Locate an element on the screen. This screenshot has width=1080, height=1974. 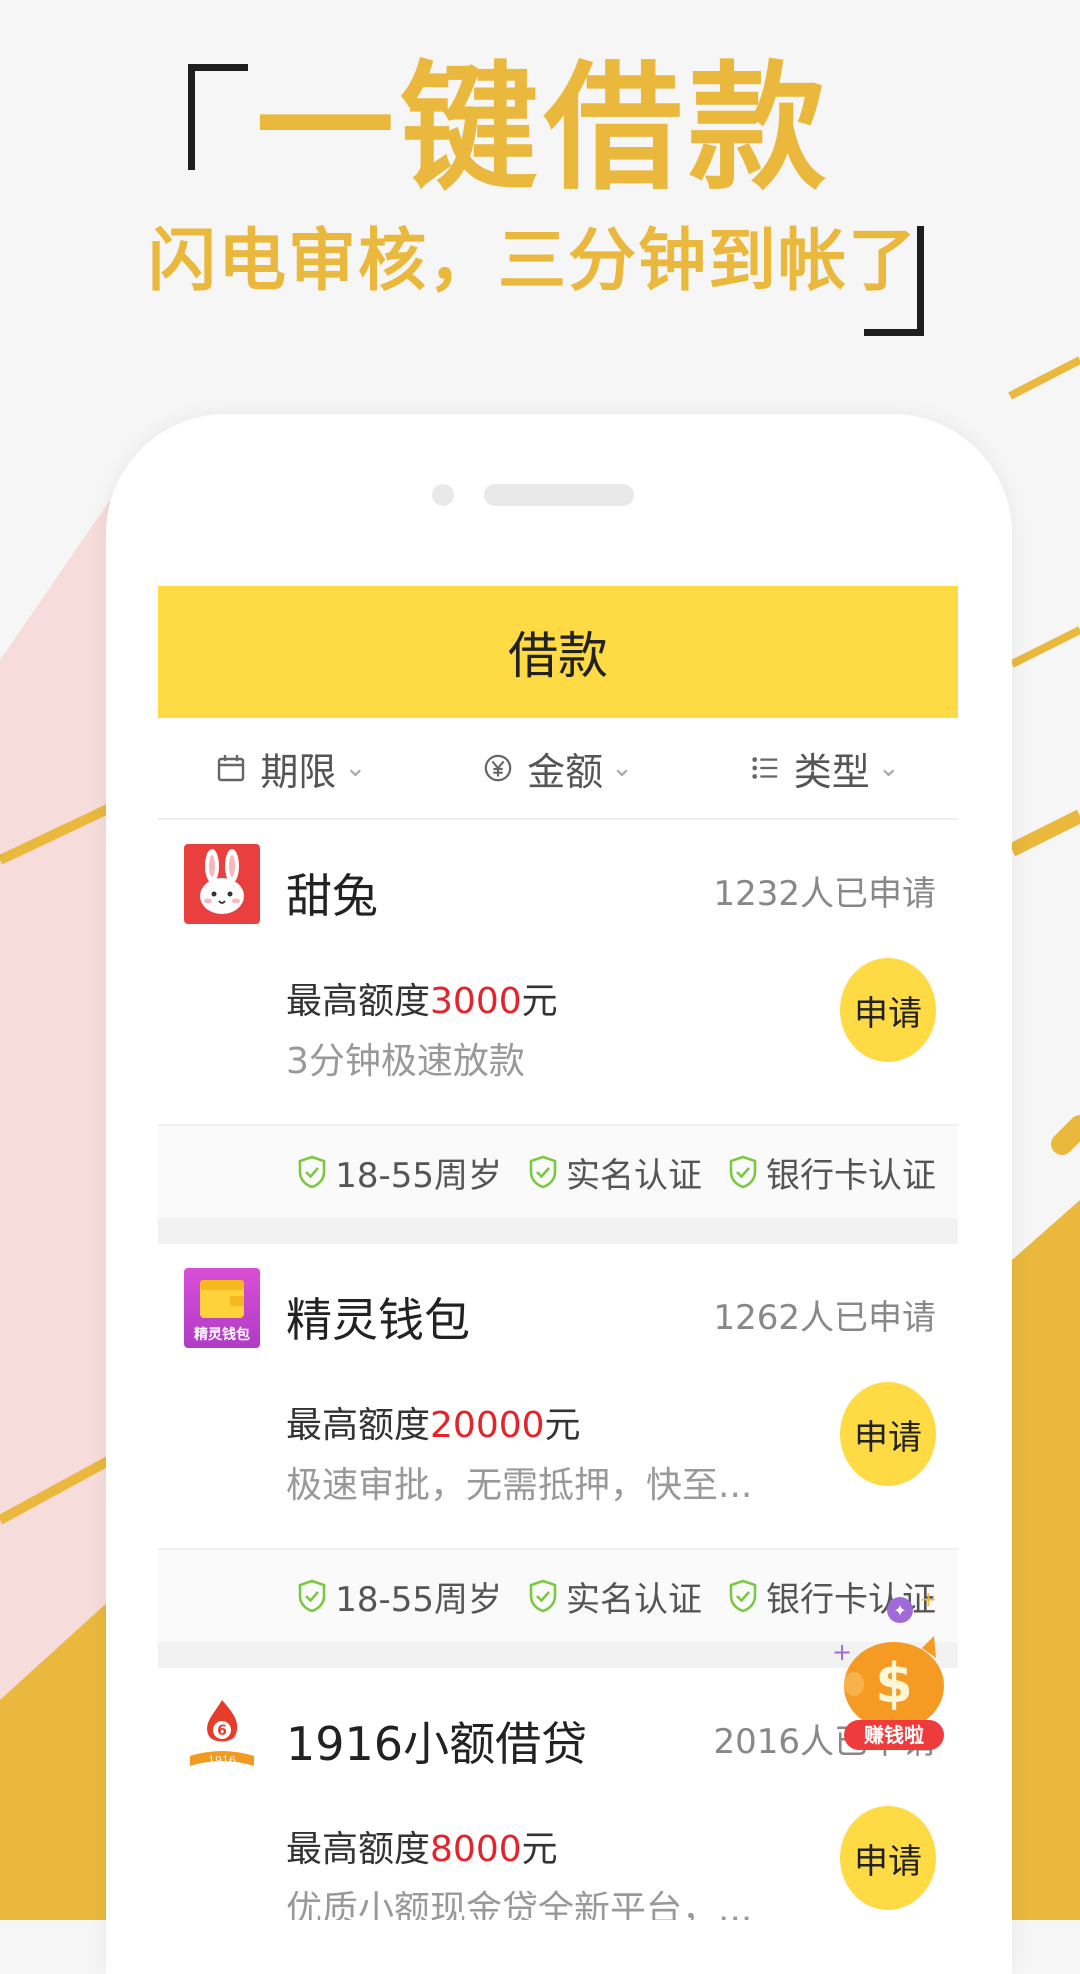
loan-limit: 最高额度8000元 is located at coordinates (422, 1846).